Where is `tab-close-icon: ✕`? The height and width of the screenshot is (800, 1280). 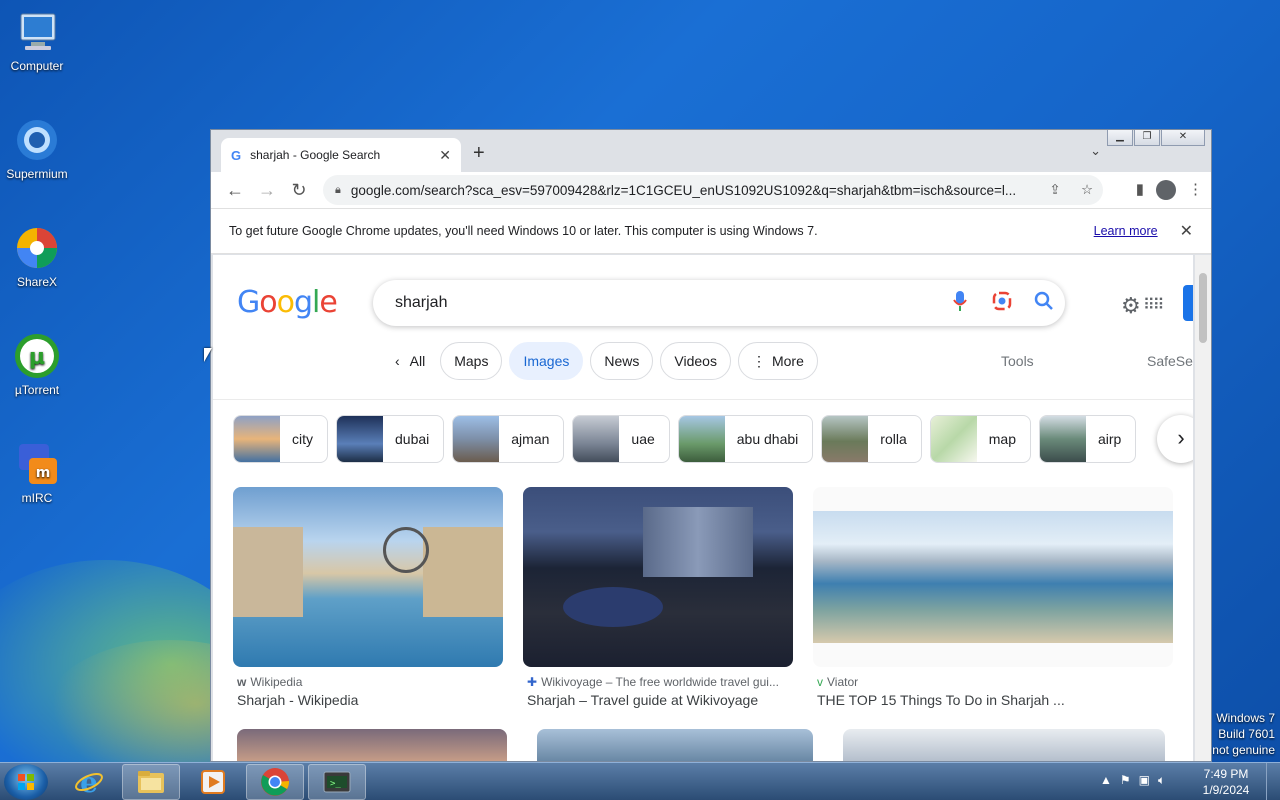
tab-close-icon: ✕ is located at coordinates (445, 155).